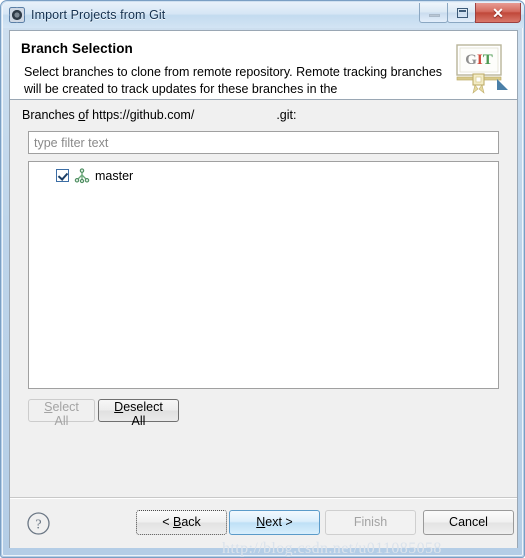 The height and width of the screenshot is (558, 525). Describe the element at coordinates (263, 142) in the screenshot. I see `filter-input` at that location.